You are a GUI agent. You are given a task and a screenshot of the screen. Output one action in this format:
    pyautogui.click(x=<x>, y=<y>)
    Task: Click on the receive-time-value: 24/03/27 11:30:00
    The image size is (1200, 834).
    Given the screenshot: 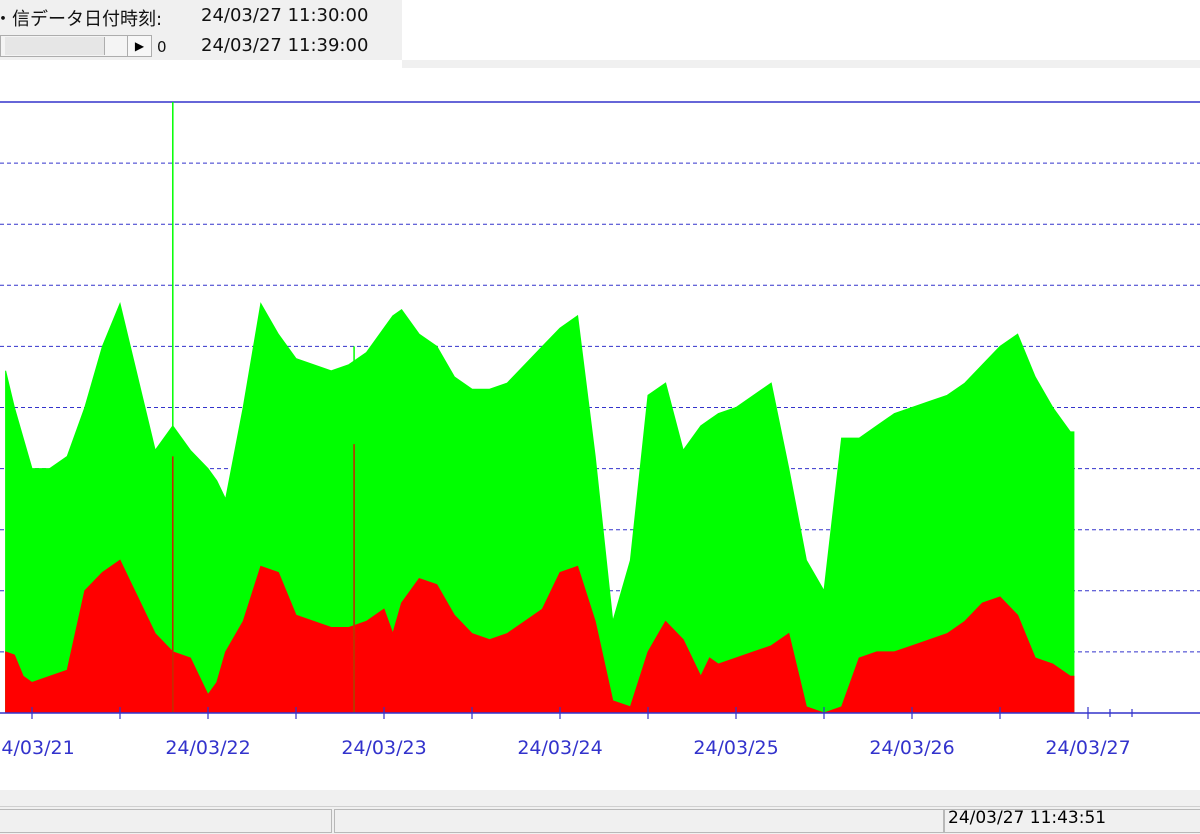 What is the action you would take?
    pyautogui.click(x=285, y=15)
    